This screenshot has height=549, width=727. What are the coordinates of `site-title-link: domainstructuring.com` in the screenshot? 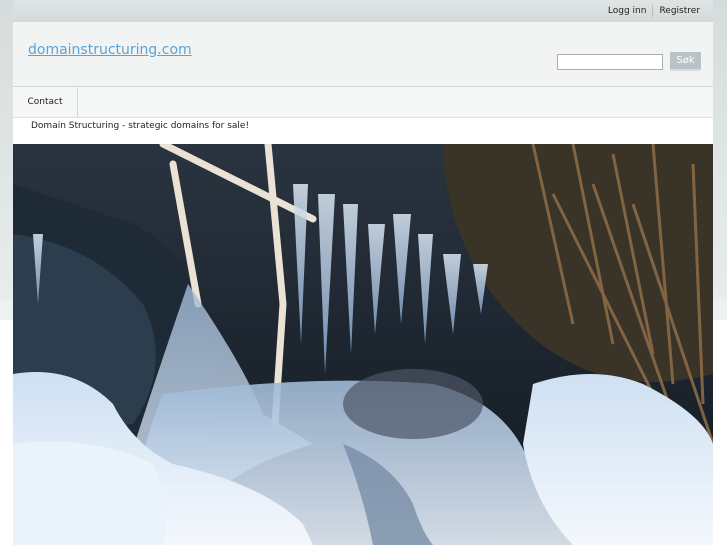 It's located at (110, 50).